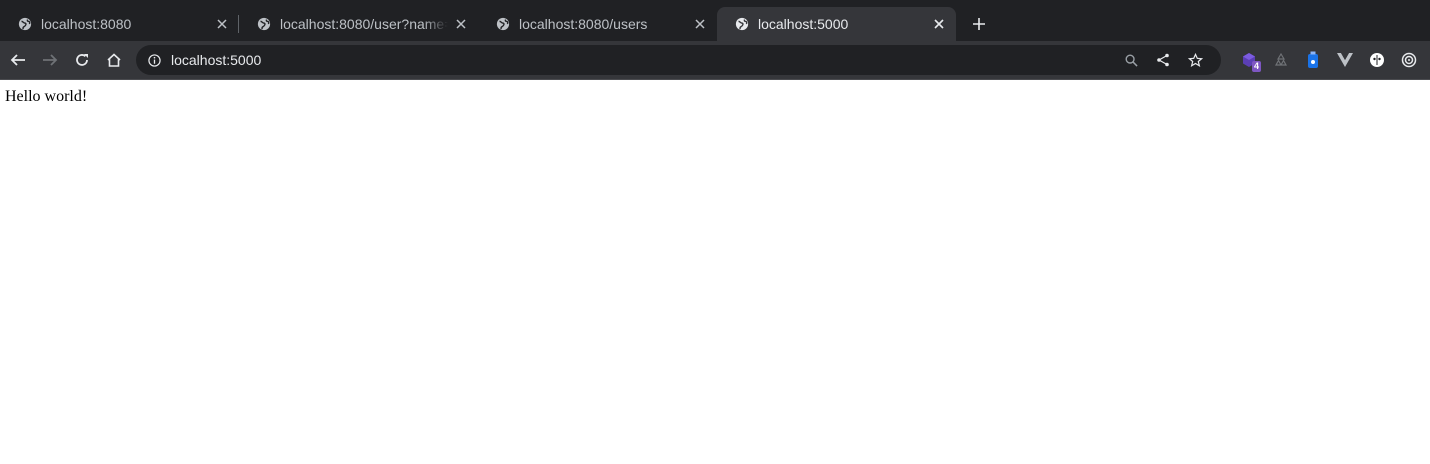  I want to click on search-icon, so click(1131, 60).